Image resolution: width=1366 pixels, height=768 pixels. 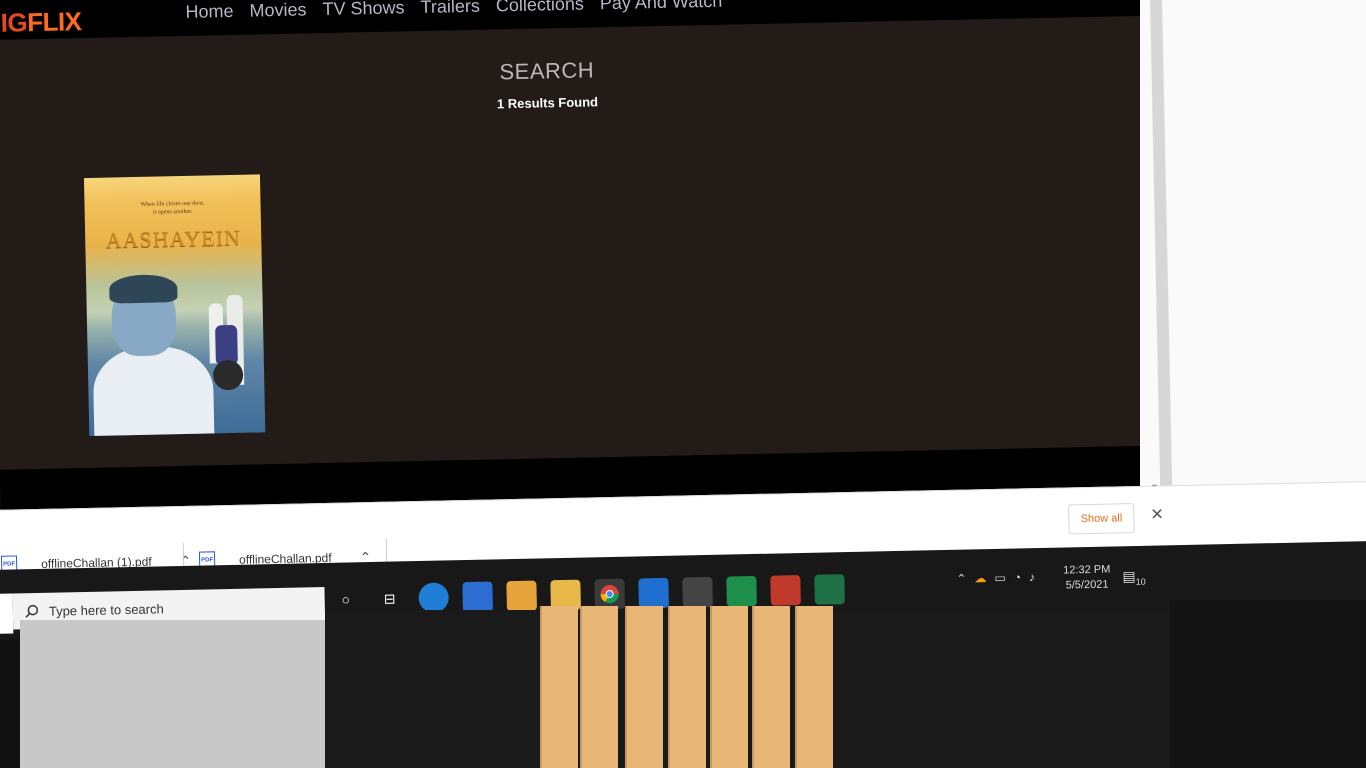 I want to click on taskbar-clock: 12:32 PM 5/5/2021, so click(x=1087, y=578).